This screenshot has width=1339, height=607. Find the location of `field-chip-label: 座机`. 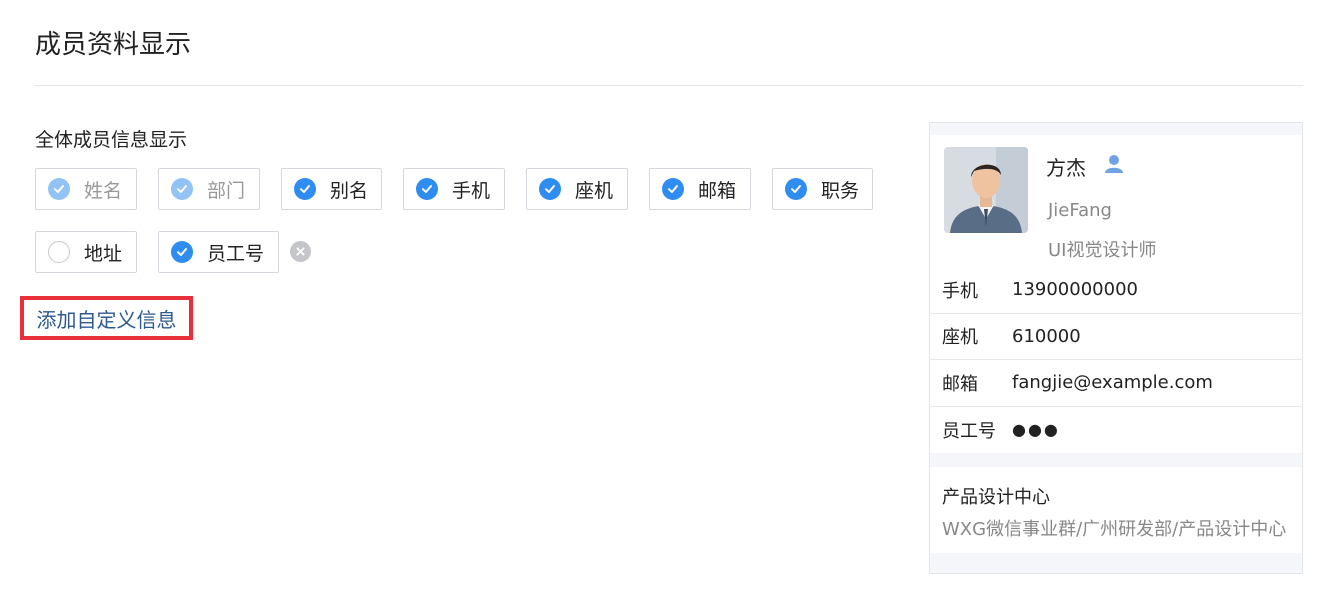

field-chip-label: 座机 is located at coordinates (594, 190).